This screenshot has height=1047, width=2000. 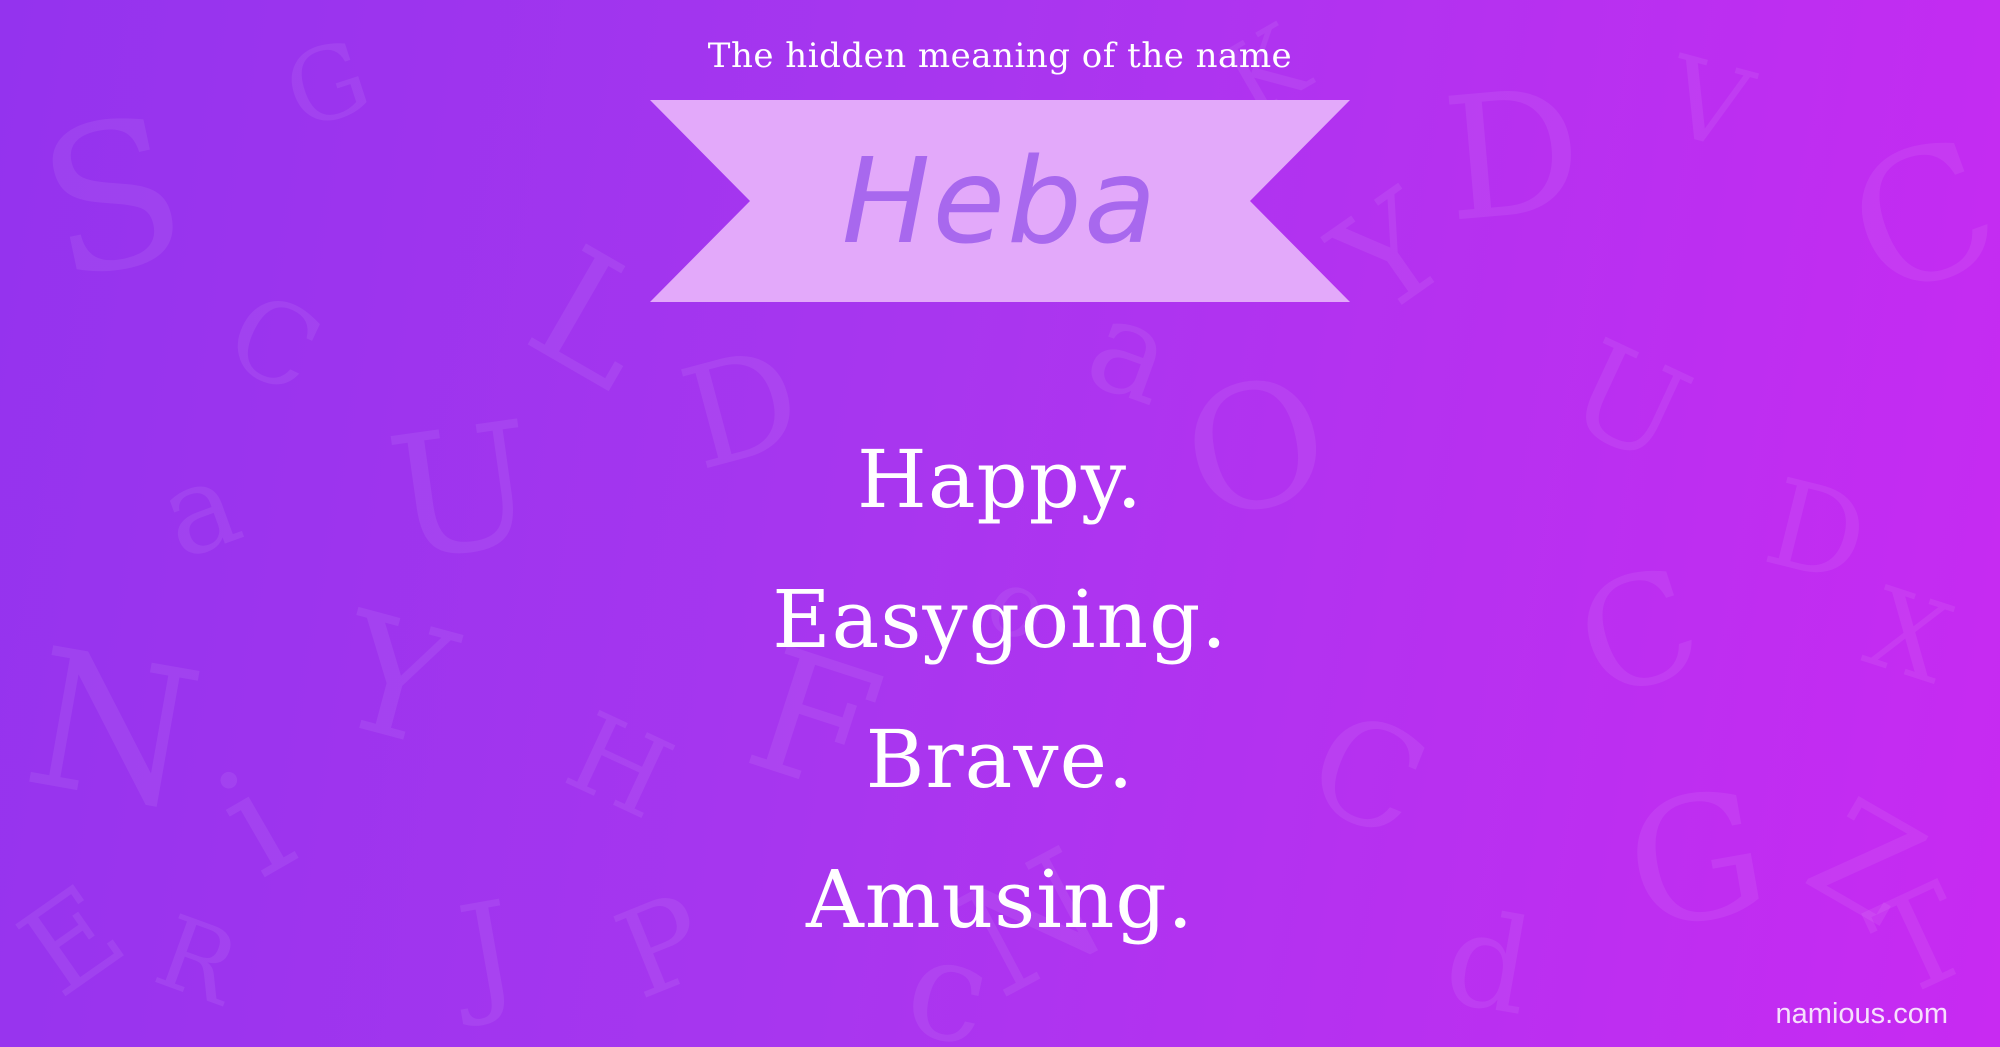 I want to click on page-subtitle: The hidden meaning of the name, so click(x=1000, y=56).